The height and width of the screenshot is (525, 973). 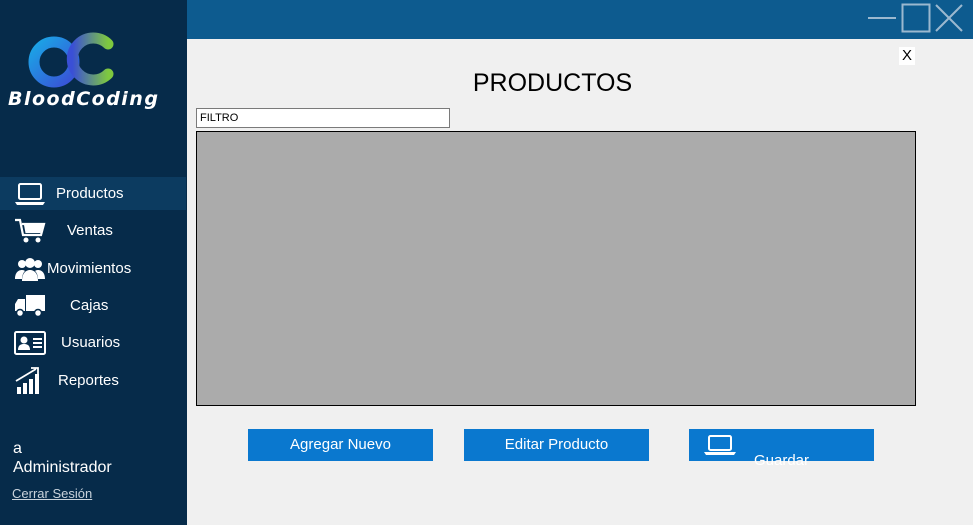 What do you see at coordinates (340, 445) in the screenshot?
I see `add-new-button: Agregar Nuevo` at bounding box center [340, 445].